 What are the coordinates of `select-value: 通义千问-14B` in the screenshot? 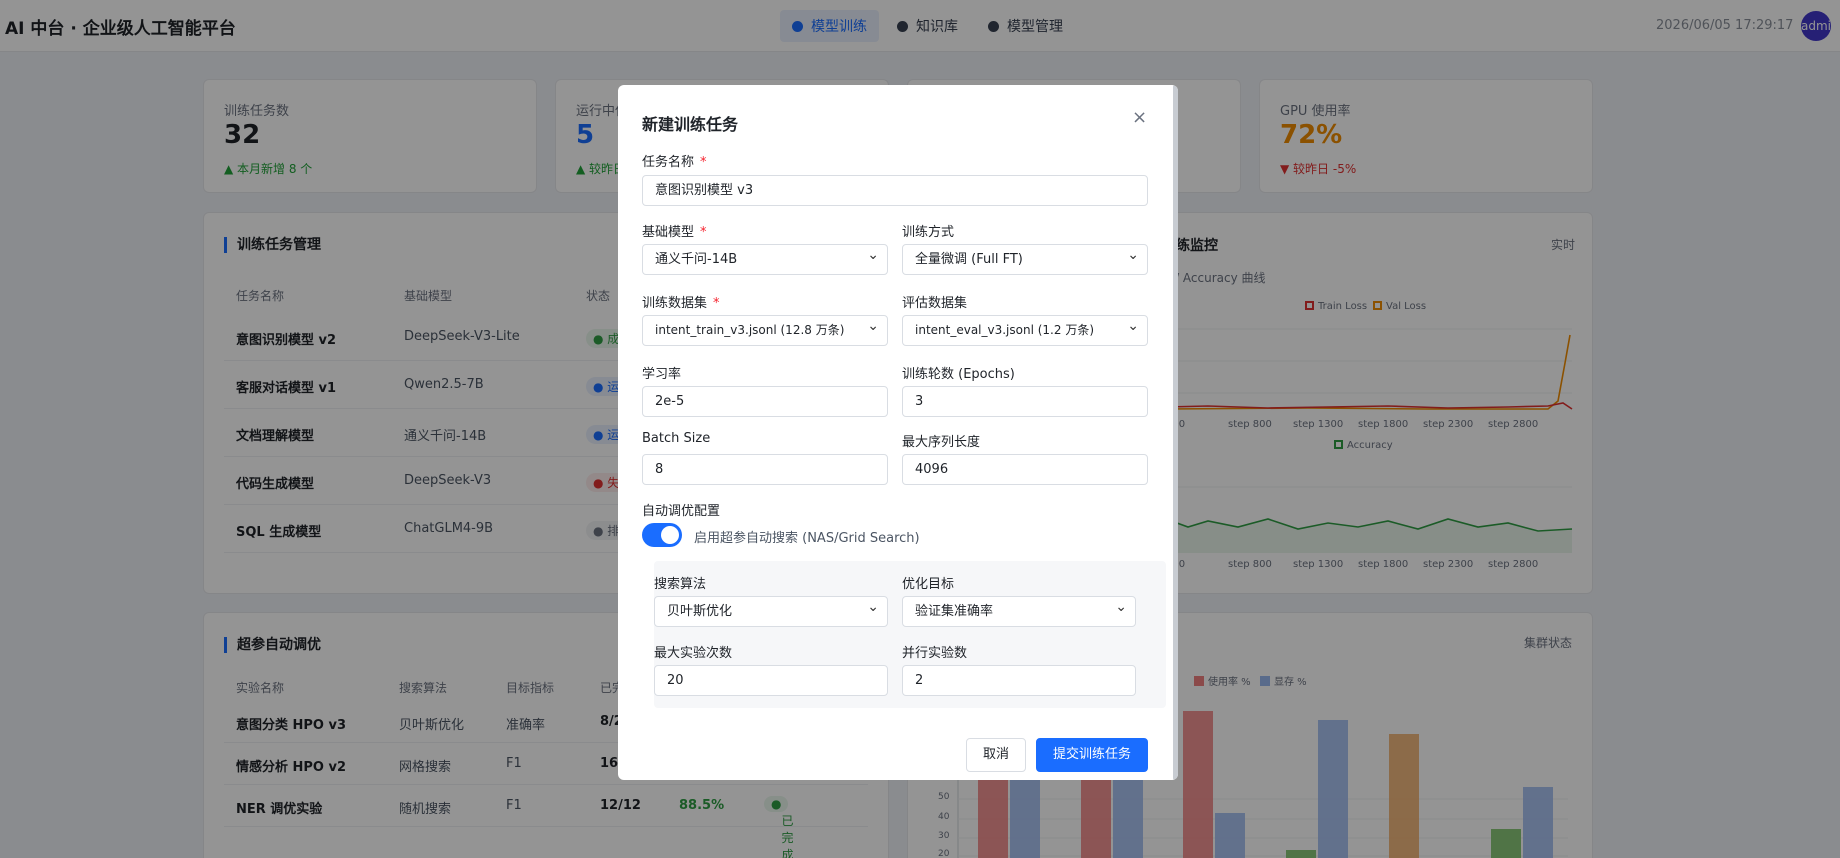 It's located at (696, 259).